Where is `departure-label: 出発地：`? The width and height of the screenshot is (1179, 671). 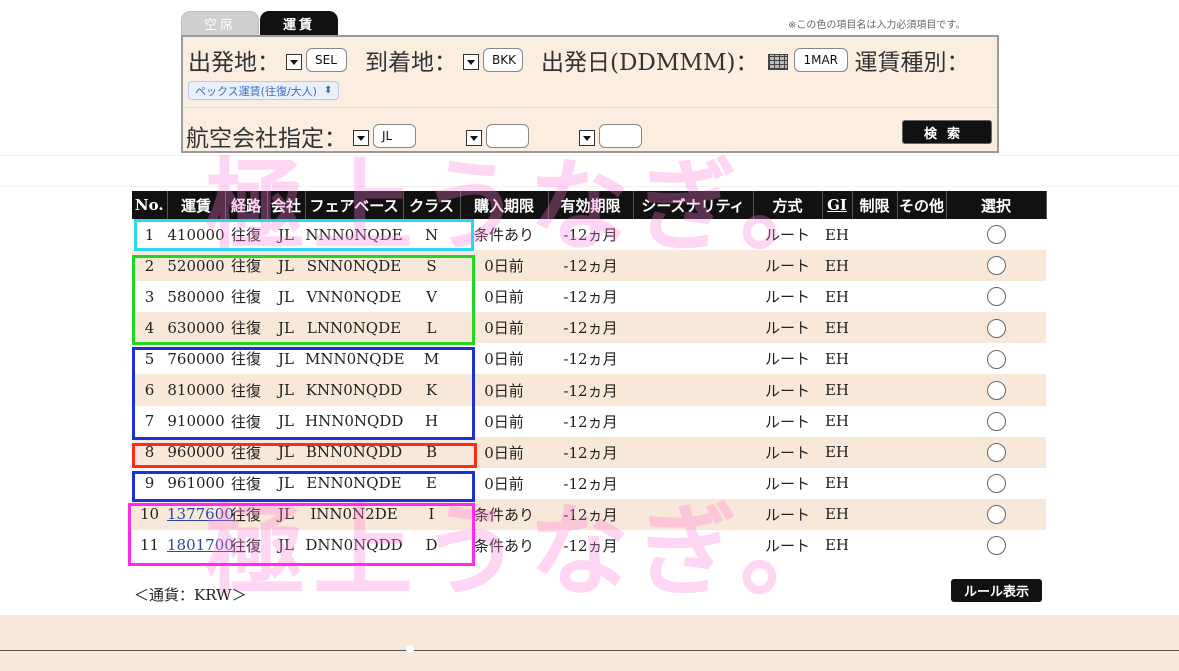 departure-label: 出発地： is located at coordinates (234, 63).